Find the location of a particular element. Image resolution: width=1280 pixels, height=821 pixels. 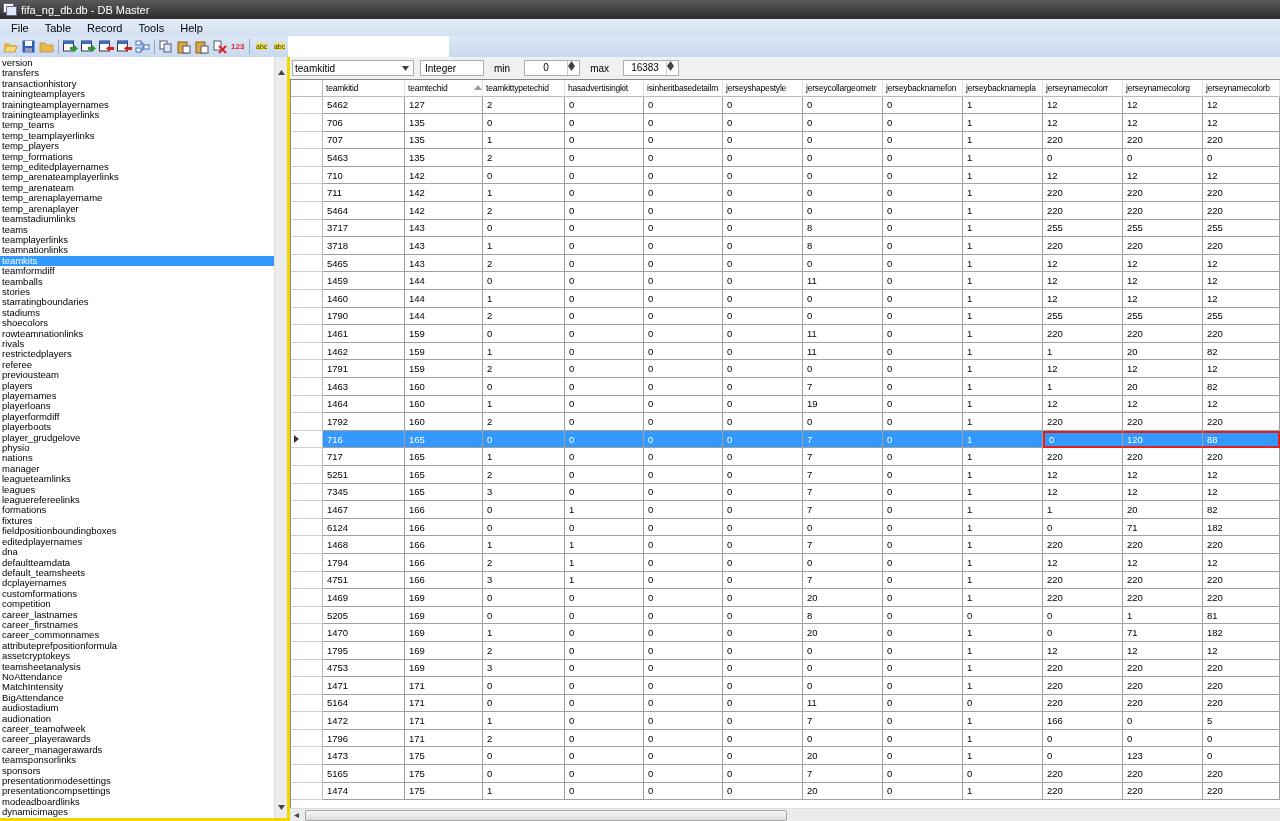

type-field: Integer is located at coordinates (452, 68).